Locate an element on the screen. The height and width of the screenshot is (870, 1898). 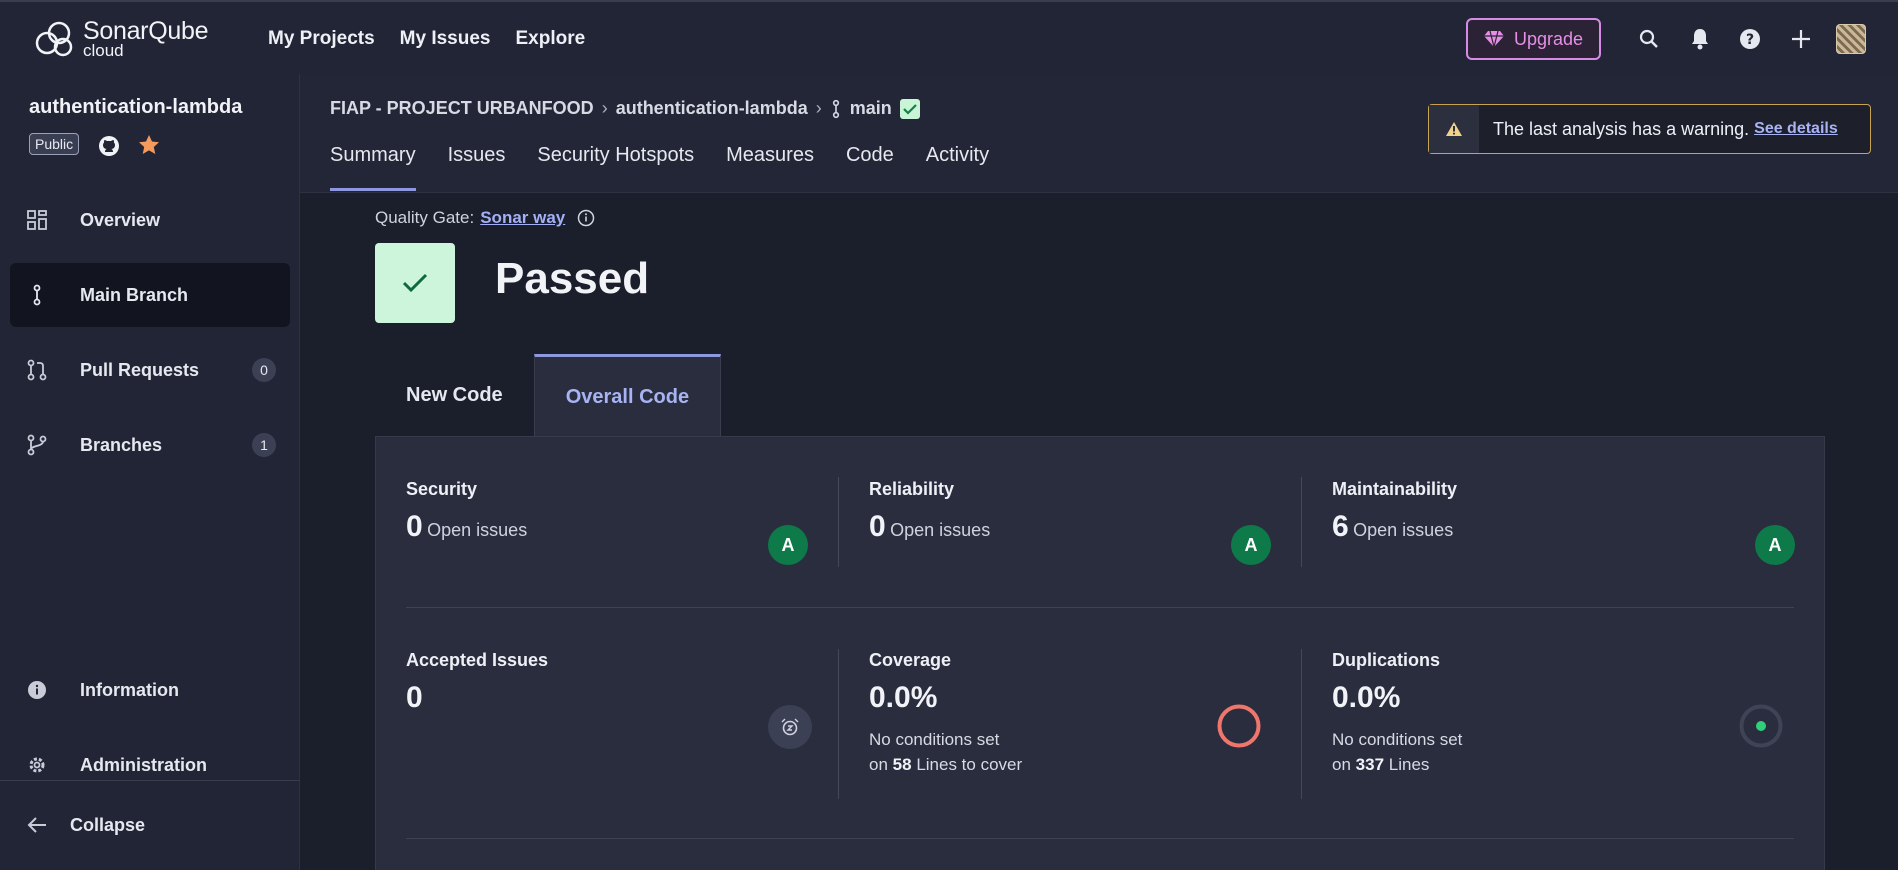
maintainability-metric: Maintainability 6 Open issues is located at coordinates (1394, 511).